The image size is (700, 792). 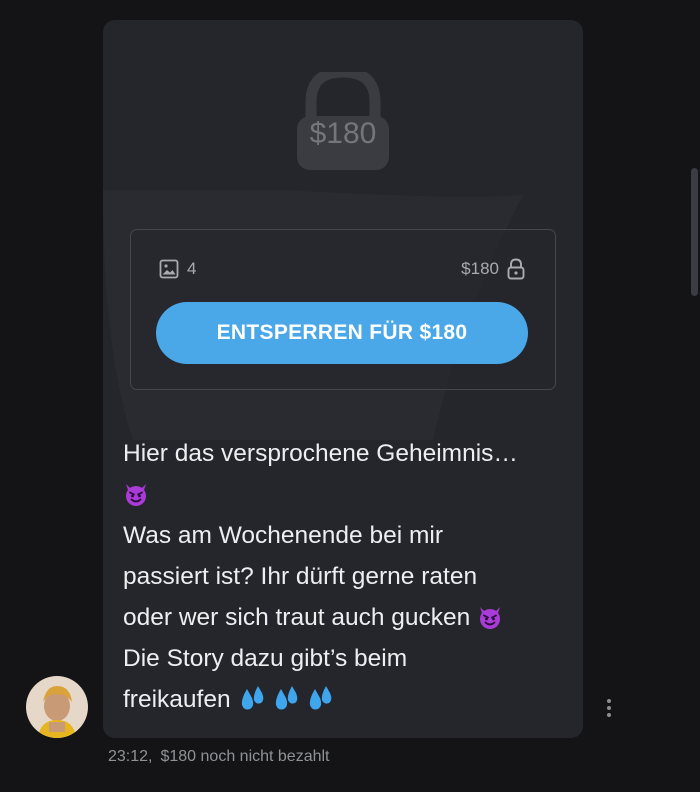 What do you see at coordinates (343, 494) in the screenshot?
I see `message-line-emoji` at bounding box center [343, 494].